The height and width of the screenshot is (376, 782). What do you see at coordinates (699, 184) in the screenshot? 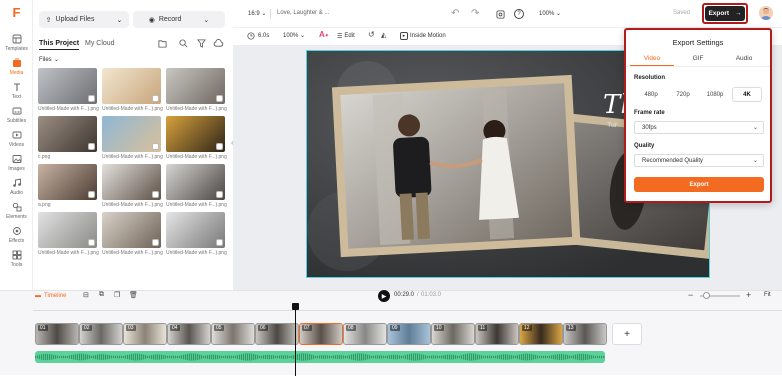
I see `export-confirm-button: Export` at bounding box center [699, 184].